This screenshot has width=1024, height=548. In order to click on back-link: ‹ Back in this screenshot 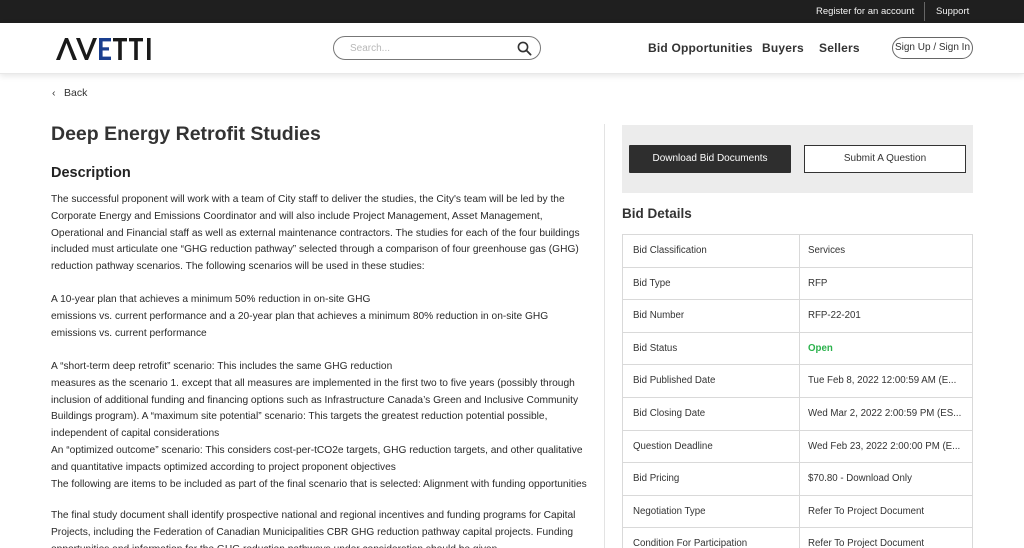, I will do `click(69, 93)`.